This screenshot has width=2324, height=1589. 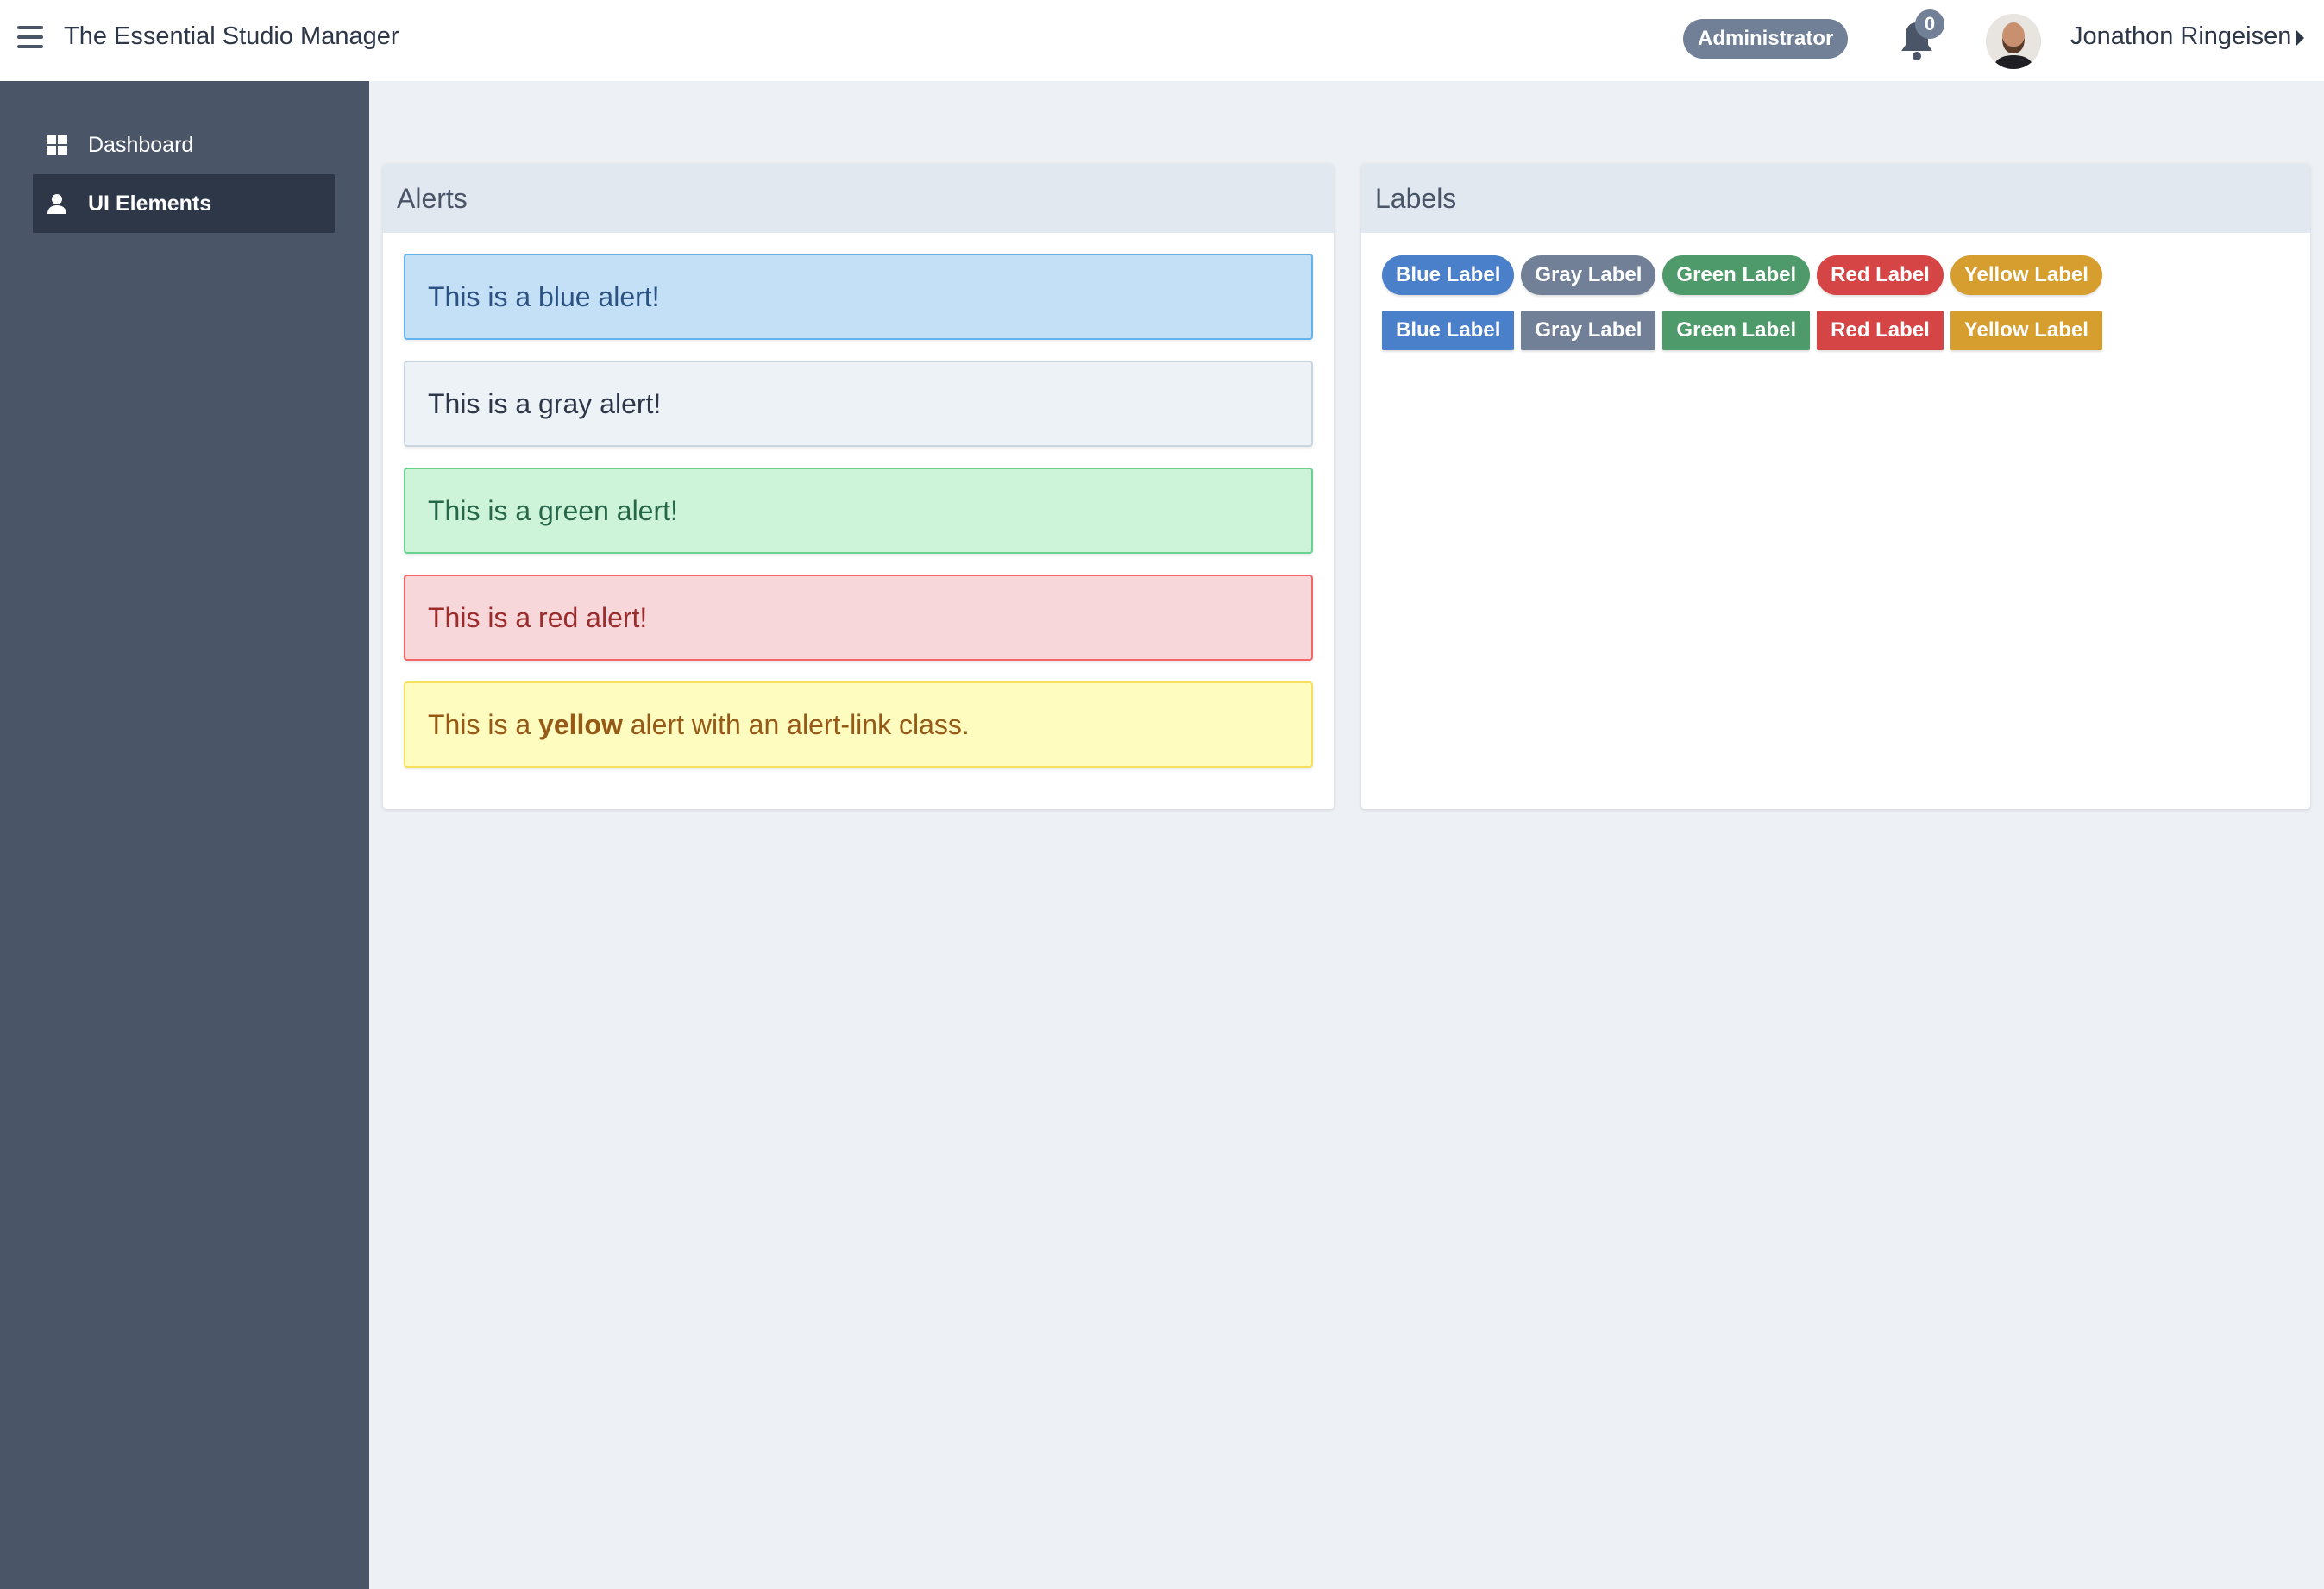 What do you see at coordinates (1881, 331) in the screenshot?
I see `red-square-label: Red Label` at bounding box center [1881, 331].